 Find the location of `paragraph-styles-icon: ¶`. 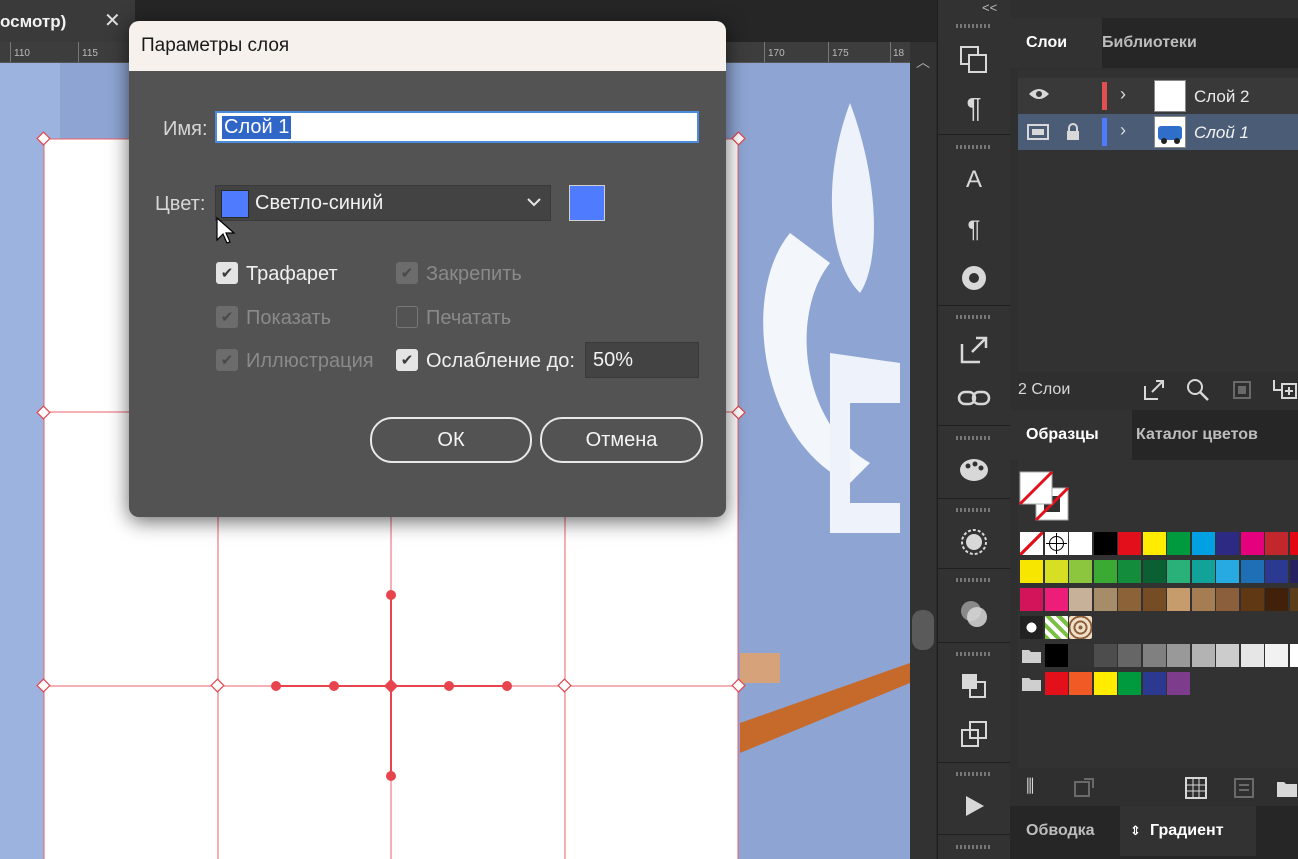

paragraph-styles-icon: ¶ is located at coordinates (974, 230).